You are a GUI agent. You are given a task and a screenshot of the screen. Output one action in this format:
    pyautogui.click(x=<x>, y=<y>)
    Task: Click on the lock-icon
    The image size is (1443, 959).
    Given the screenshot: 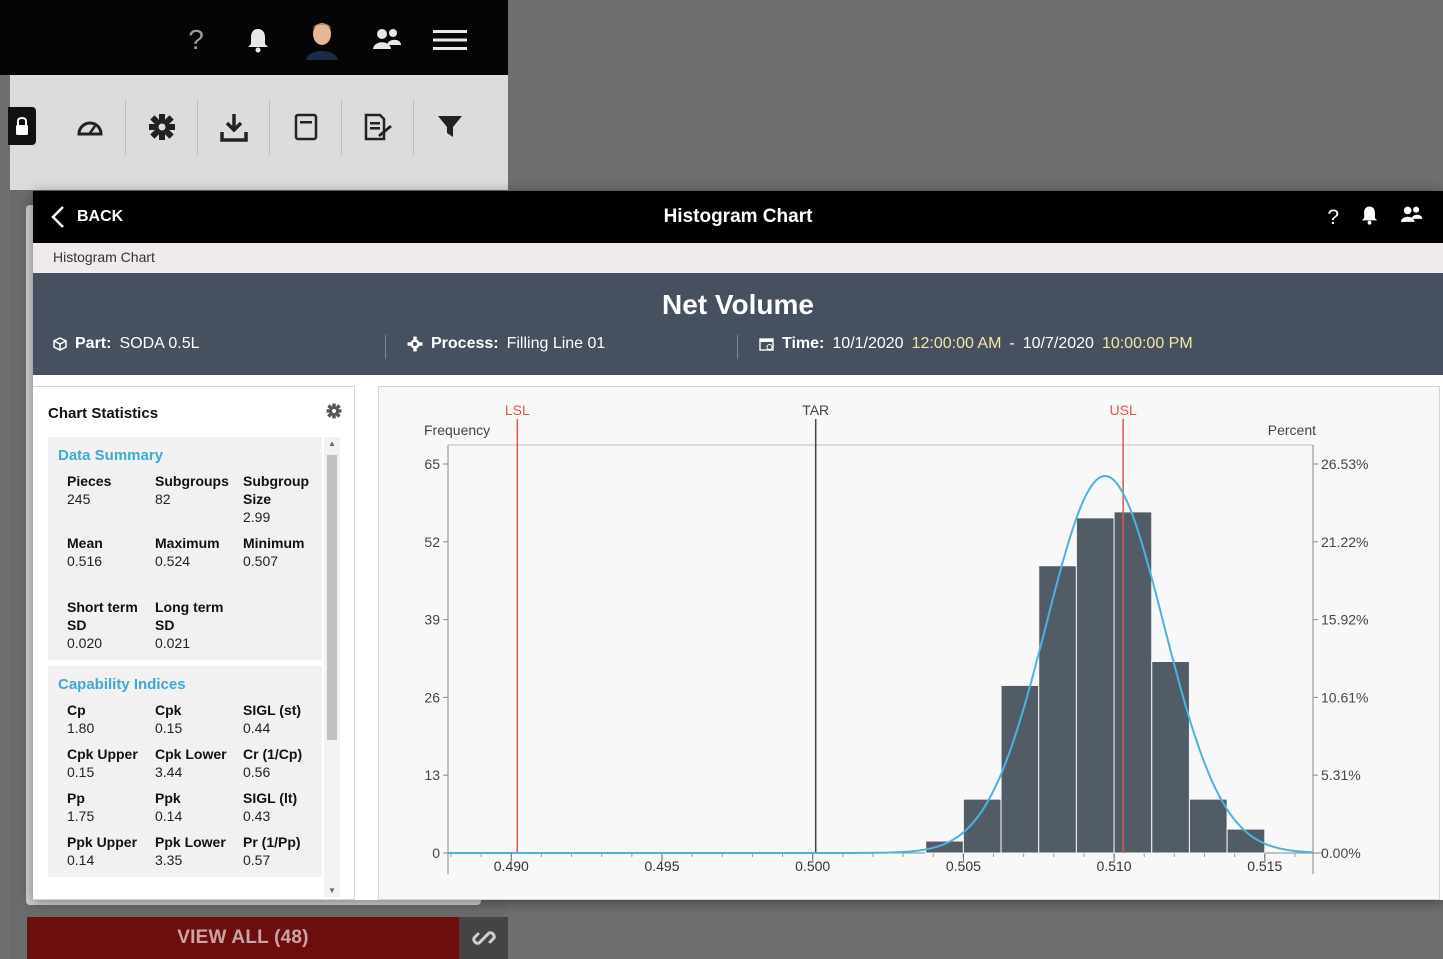 What is the action you would take?
    pyautogui.click(x=22, y=126)
    